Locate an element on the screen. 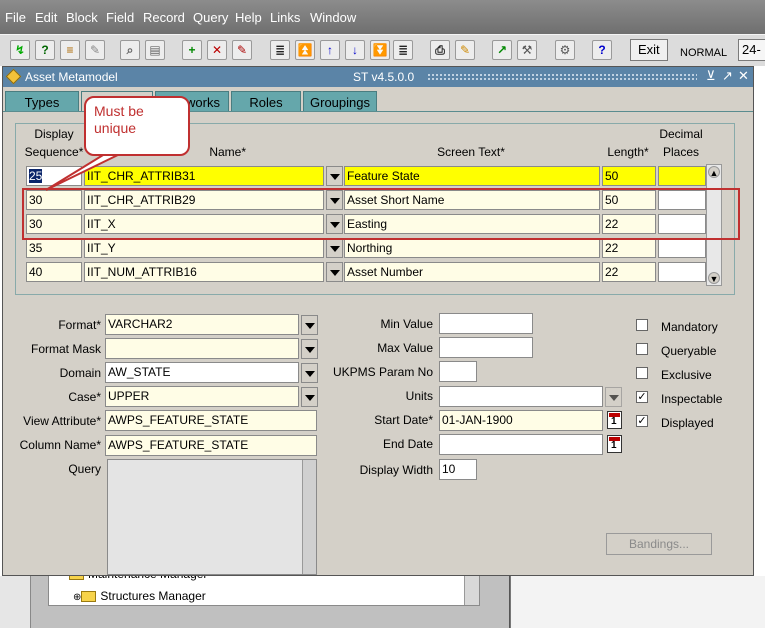 The height and width of the screenshot is (628, 765). domain-dropdown-icon is located at coordinates (309, 373).